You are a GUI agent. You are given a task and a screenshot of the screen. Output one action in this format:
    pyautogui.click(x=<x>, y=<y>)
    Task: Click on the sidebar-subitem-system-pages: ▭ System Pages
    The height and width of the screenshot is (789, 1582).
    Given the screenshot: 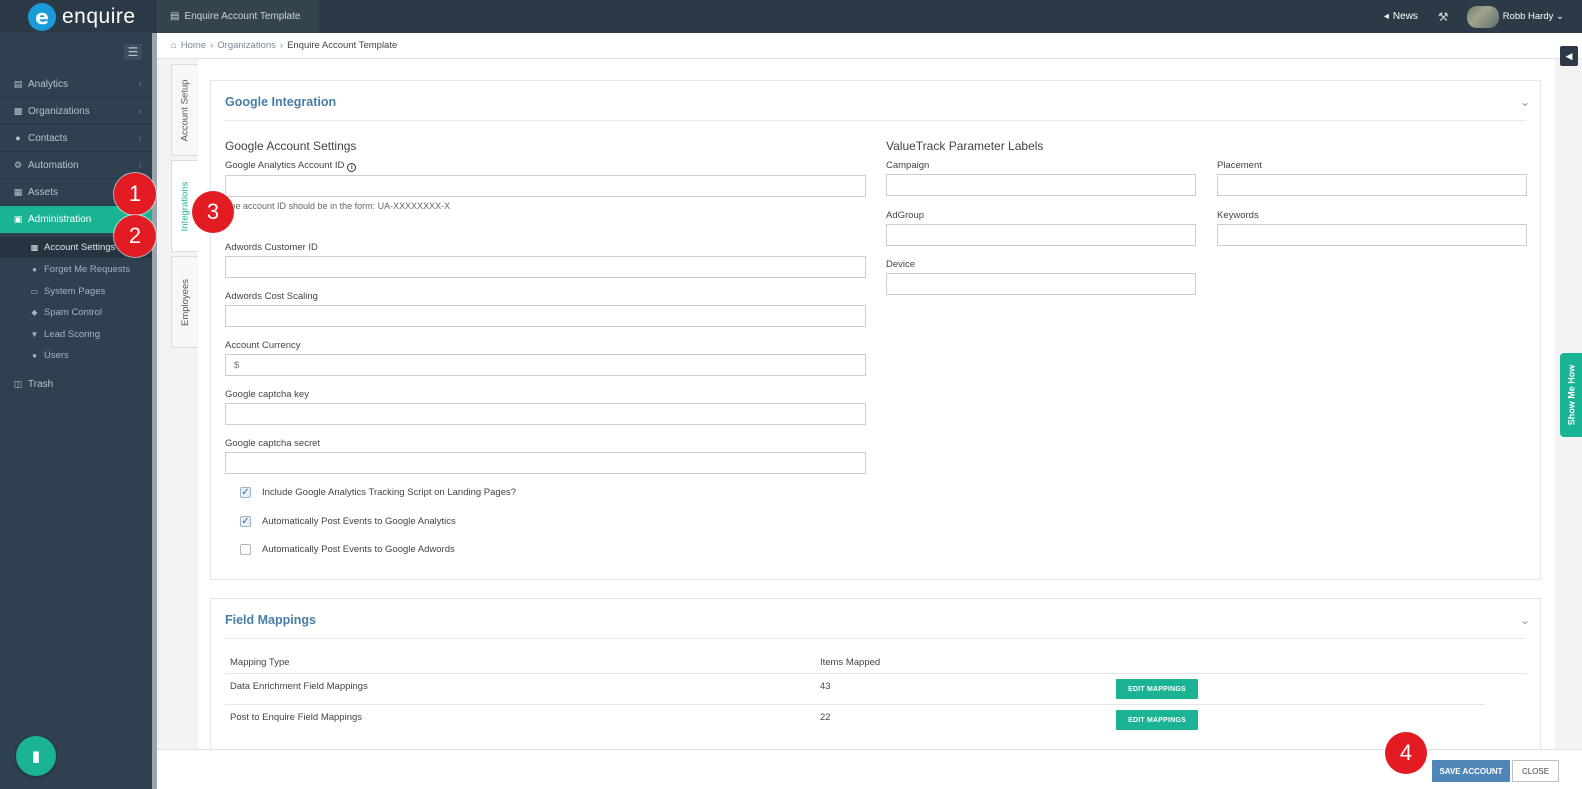 What is the action you would take?
    pyautogui.click(x=76, y=291)
    